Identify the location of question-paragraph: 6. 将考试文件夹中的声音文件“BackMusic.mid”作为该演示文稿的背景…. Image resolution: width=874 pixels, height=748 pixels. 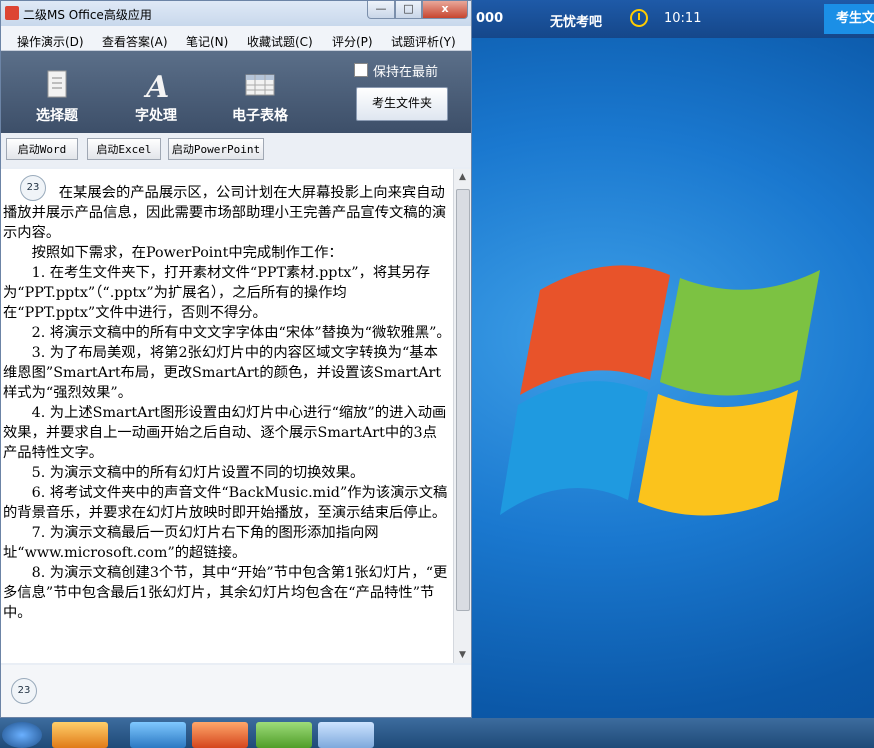
(225, 503).